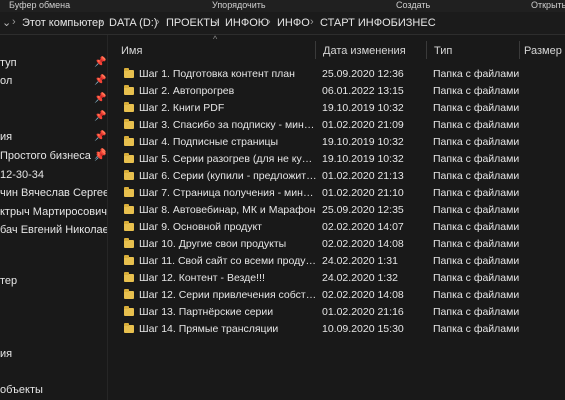 The width and height of the screenshot is (565, 400). What do you see at coordinates (53, 212) in the screenshot?
I see `nav-item: ктрыч Мартиросович Вар` at bounding box center [53, 212].